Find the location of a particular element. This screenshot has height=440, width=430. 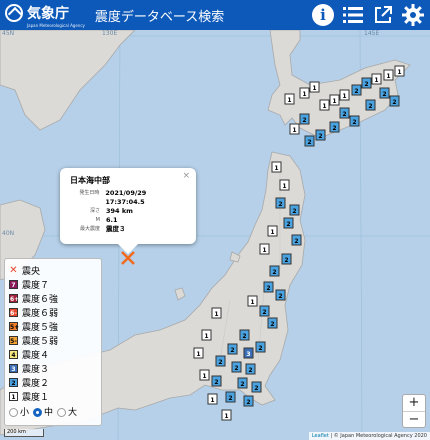

legend-item: 5+ 震度５強 is located at coordinates (53, 326).